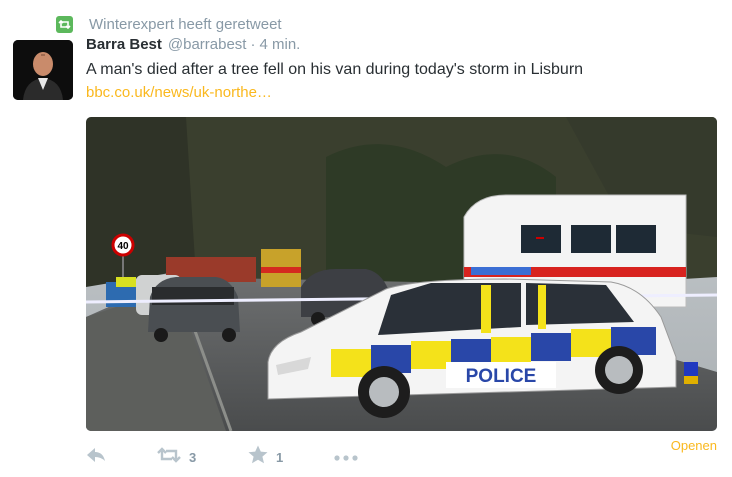  What do you see at coordinates (694, 445) in the screenshot?
I see `open-link: Openen` at bounding box center [694, 445].